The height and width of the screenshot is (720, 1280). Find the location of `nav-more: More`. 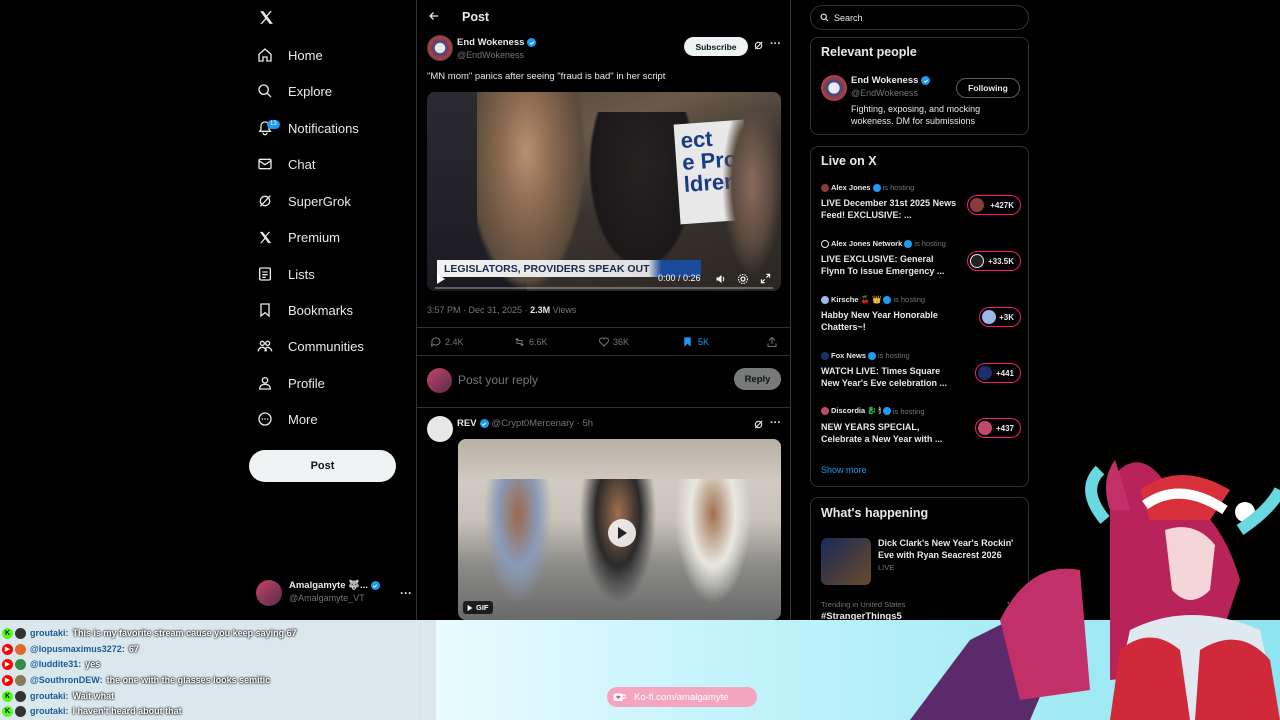

nav-more: More is located at coordinates (287, 419).